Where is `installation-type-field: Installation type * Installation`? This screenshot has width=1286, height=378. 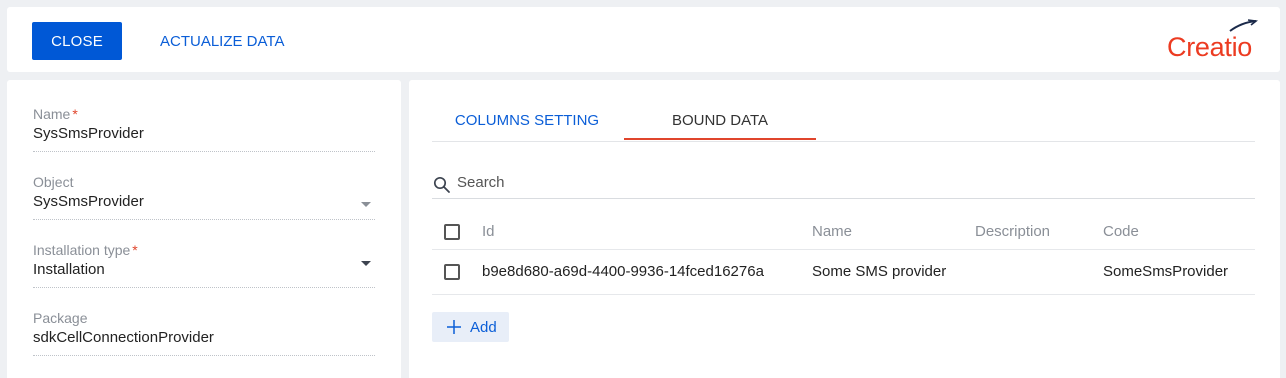
installation-type-field: Installation type * Installation is located at coordinates (204, 265).